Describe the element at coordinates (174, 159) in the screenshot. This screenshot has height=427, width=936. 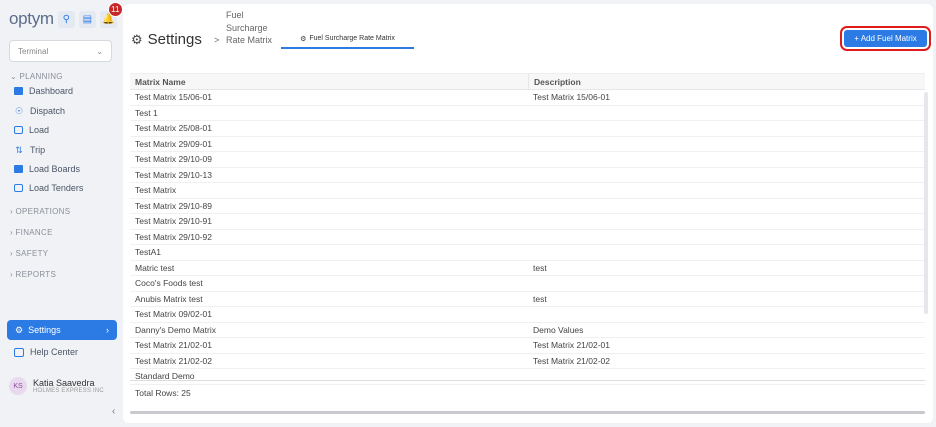
I see `matrix-name-cell: Test Matrix 29/10-09` at that location.